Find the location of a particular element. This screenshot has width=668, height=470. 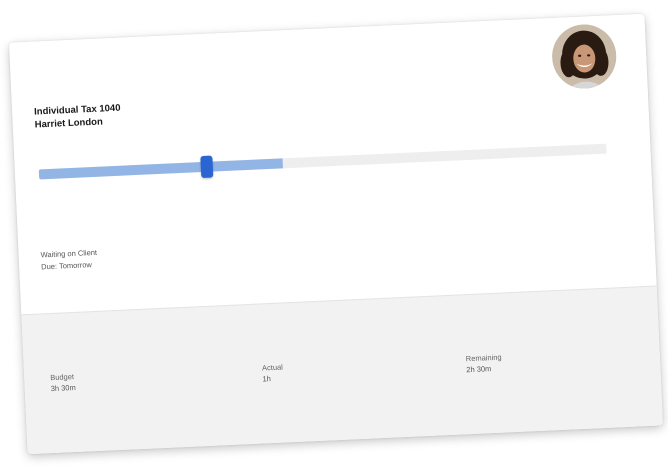

status-block: Waiting on Client Due: Tomorrow is located at coordinates (68, 260).